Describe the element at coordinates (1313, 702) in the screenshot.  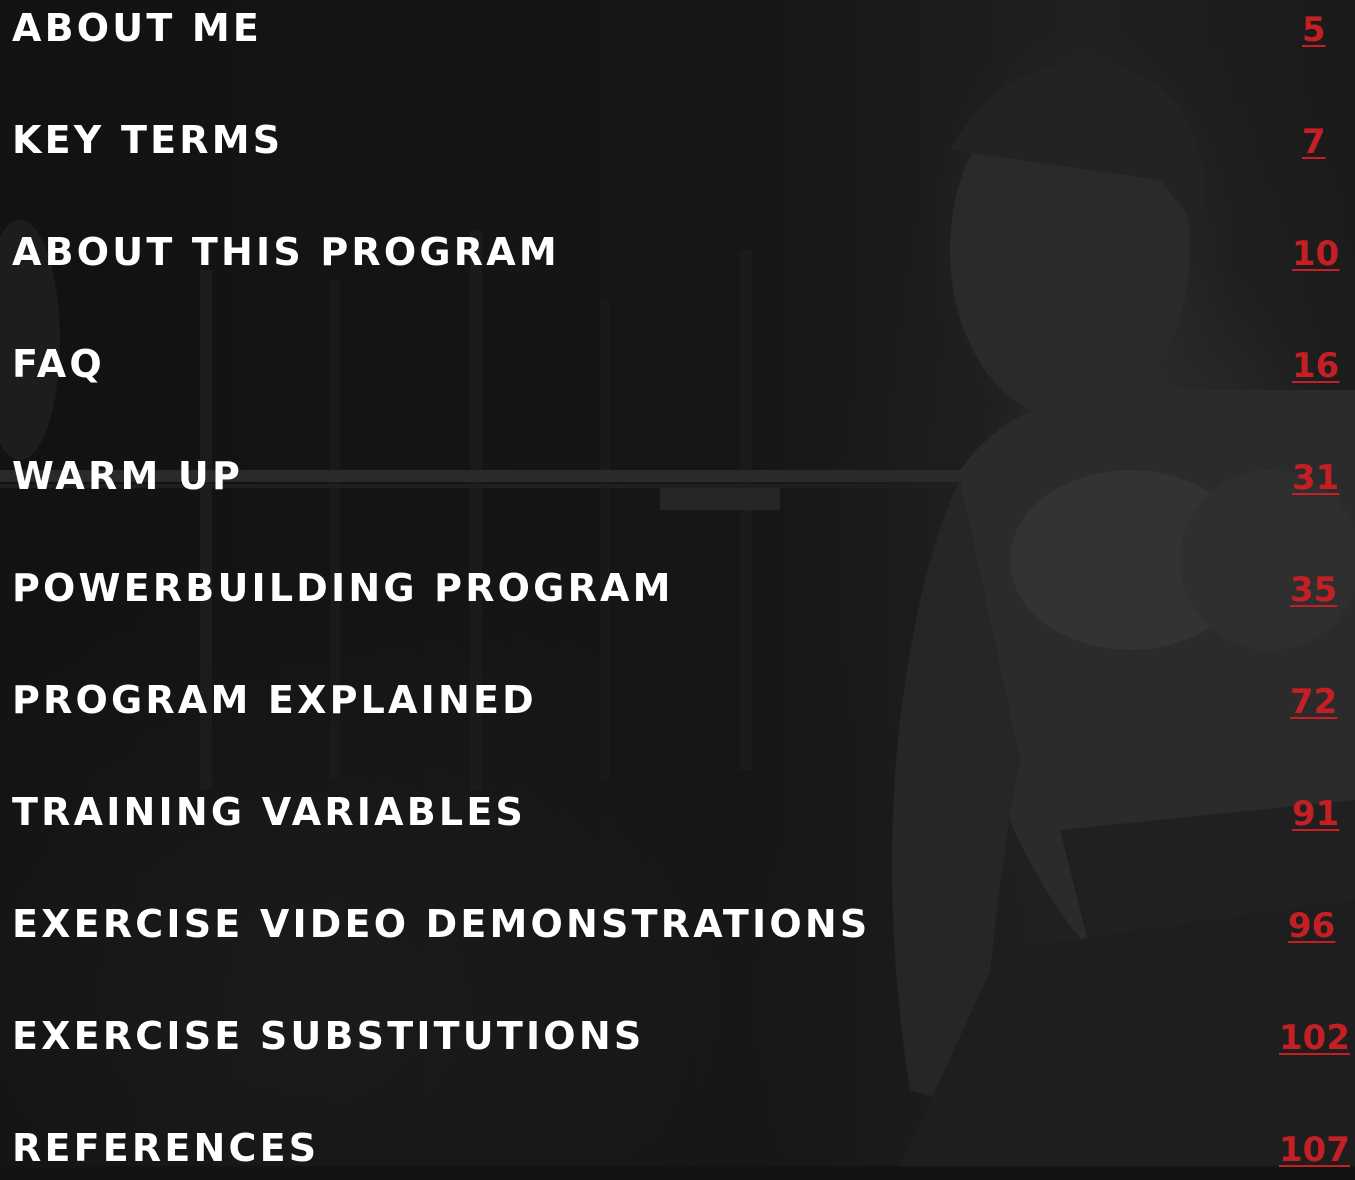
I see `toc-entry-page-link: 72` at that location.